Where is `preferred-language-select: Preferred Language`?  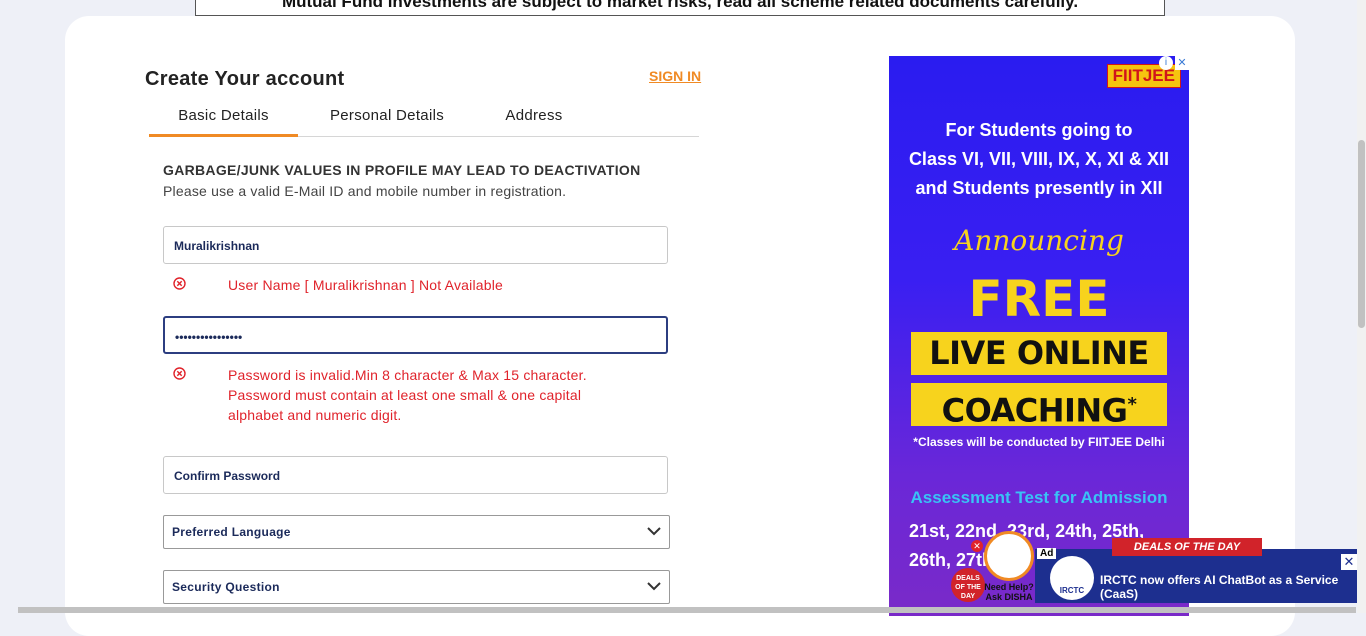 preferred-language-select: Preferred Language is located at coordinates (416, 532).